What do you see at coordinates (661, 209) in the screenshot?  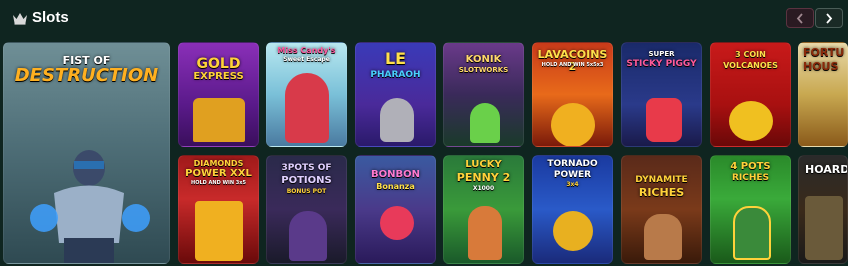 I see `game-tile-dynamite-riches: DYNAMITE RICHES` at bounding box center [661, 209].